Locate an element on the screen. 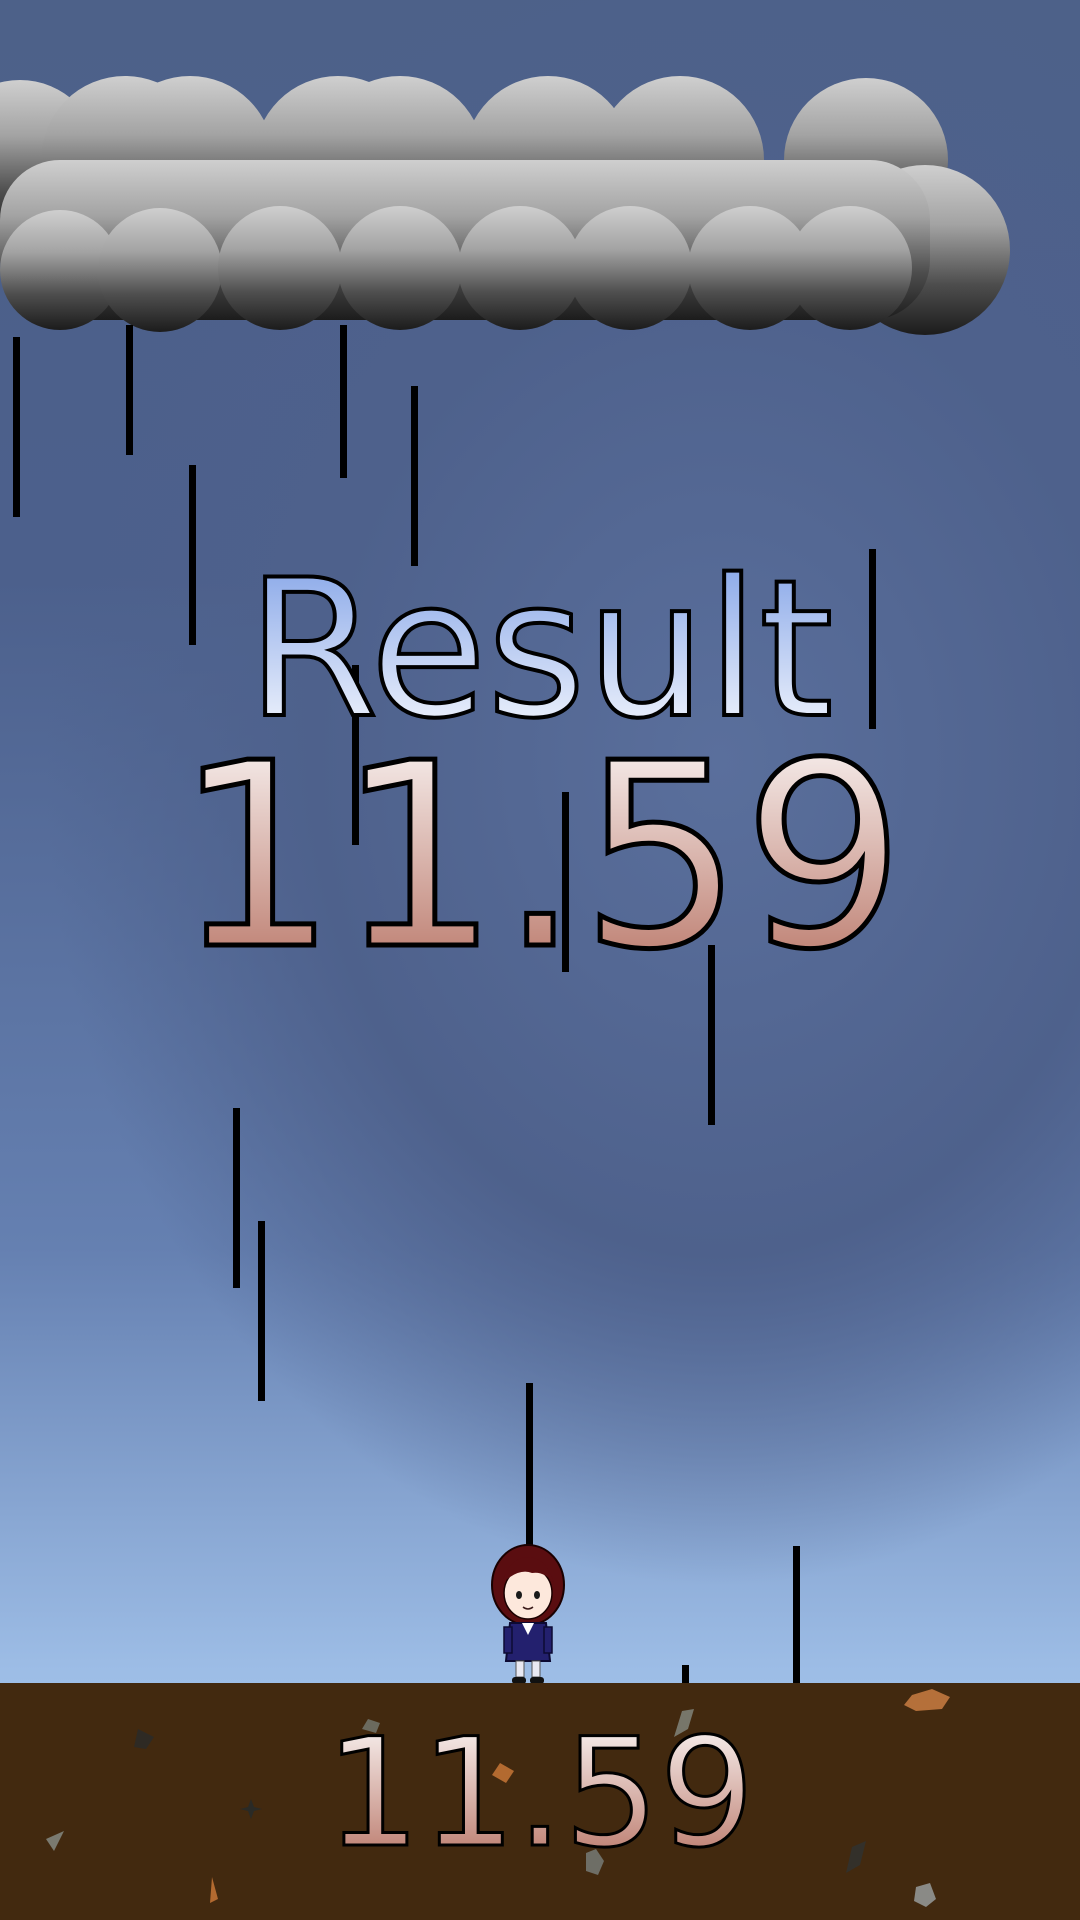  ground-score-text: 11.59 is located at coordinates (539, 1794).